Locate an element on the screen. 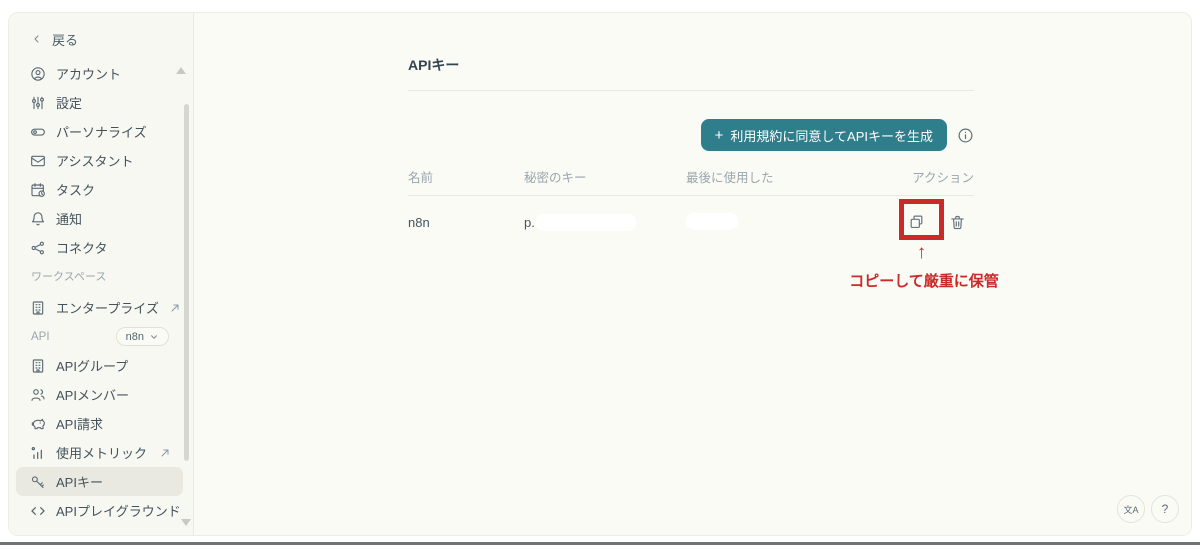 The height and width of the screenshot is (549, 1200). sidebar-item-enterprise: エンタープライズ is located at coordinates (99, 307).